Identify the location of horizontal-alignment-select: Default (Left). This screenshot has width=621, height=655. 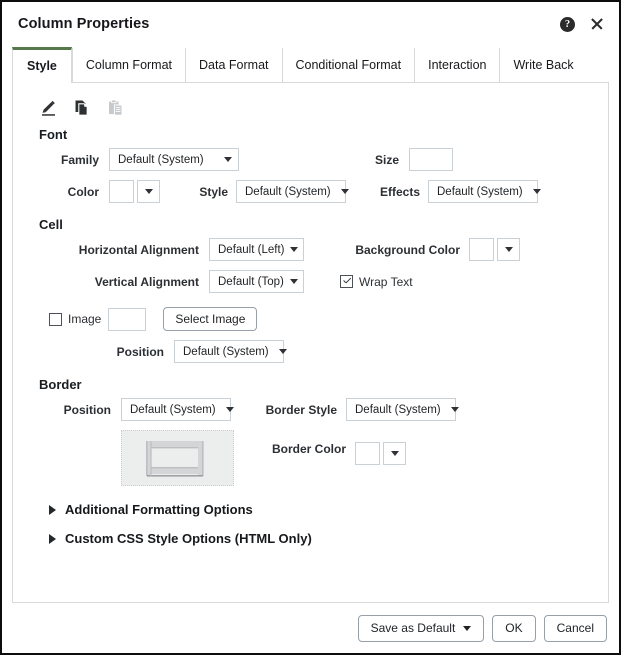
(256, 249).